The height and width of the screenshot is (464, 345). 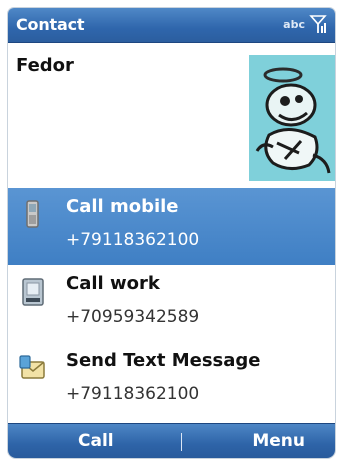 What do you see at coordinates (33, 214) in the screenshot?
I see `mobile-phone-icon` at bounding box center [33, 214].